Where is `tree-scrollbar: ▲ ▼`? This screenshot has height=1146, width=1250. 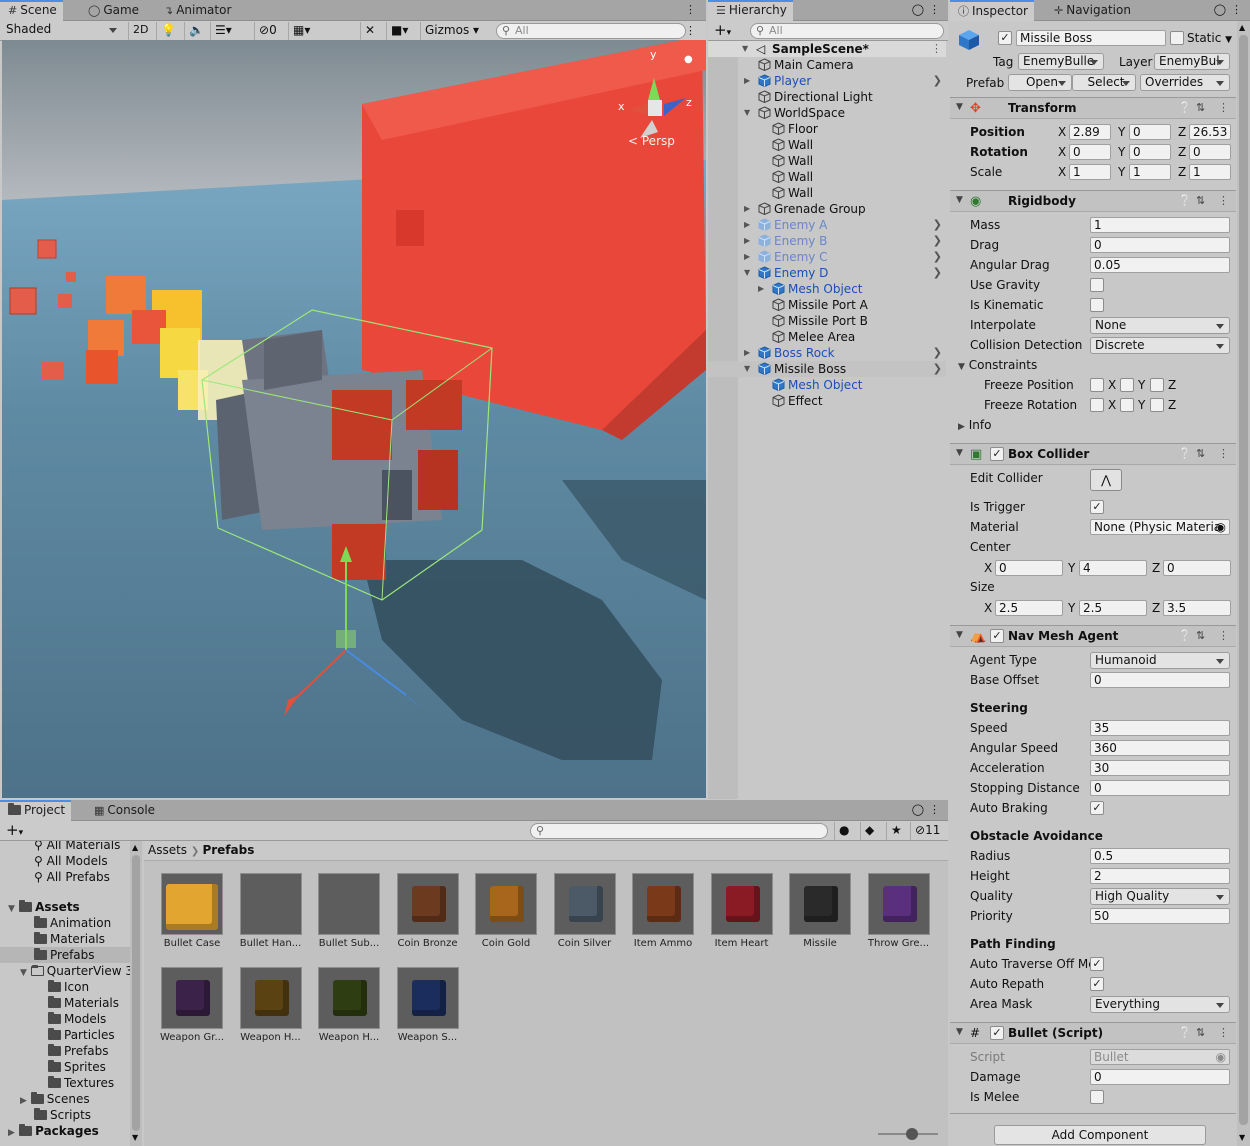 tree-scrollbar: ▲ ▼ is located at coordinates (136, 993).